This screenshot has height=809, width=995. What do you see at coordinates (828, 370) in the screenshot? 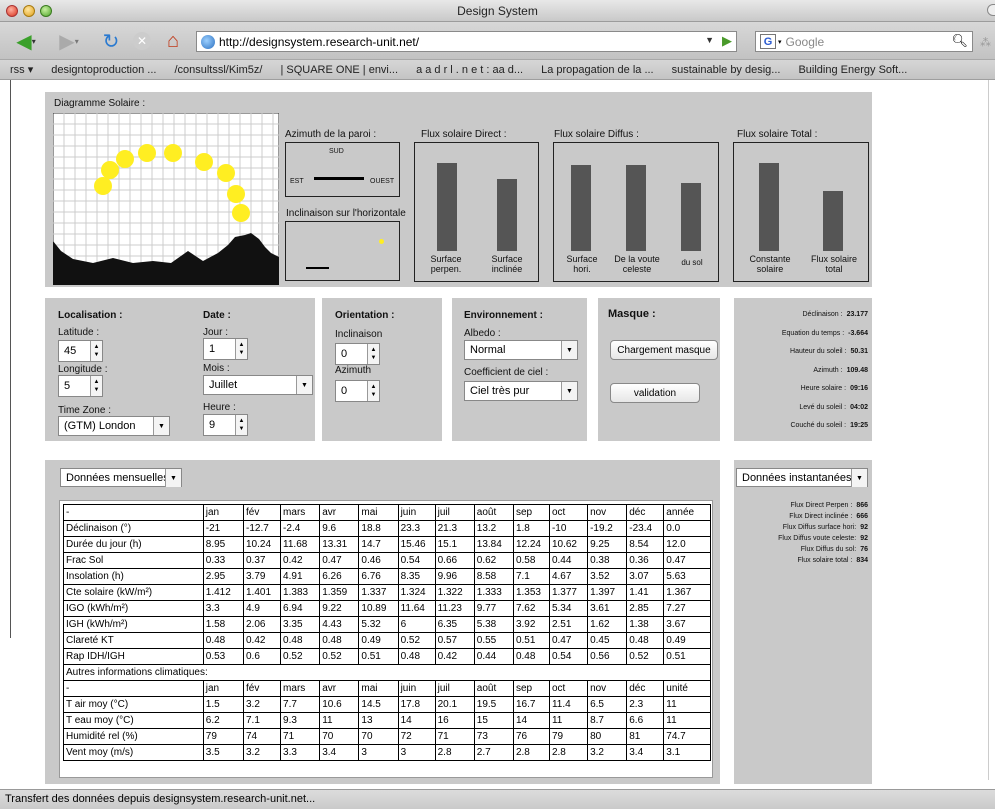
I see `solar-info-label: Azimuth :` at bounding box center [828, 370].